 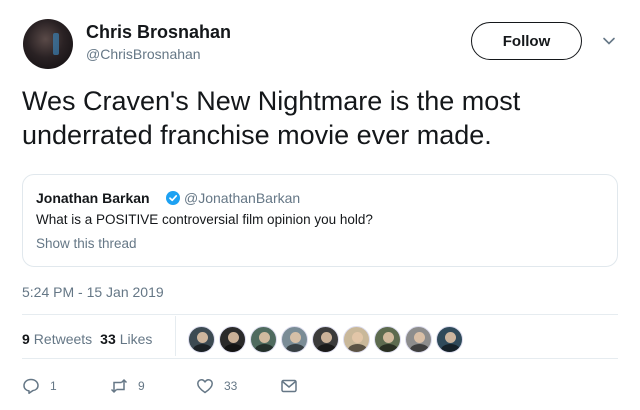 What do you see at coordinates (26, 339) in the screenshot?
I see `retweets-count: 9` at bounding box center [26, 339].